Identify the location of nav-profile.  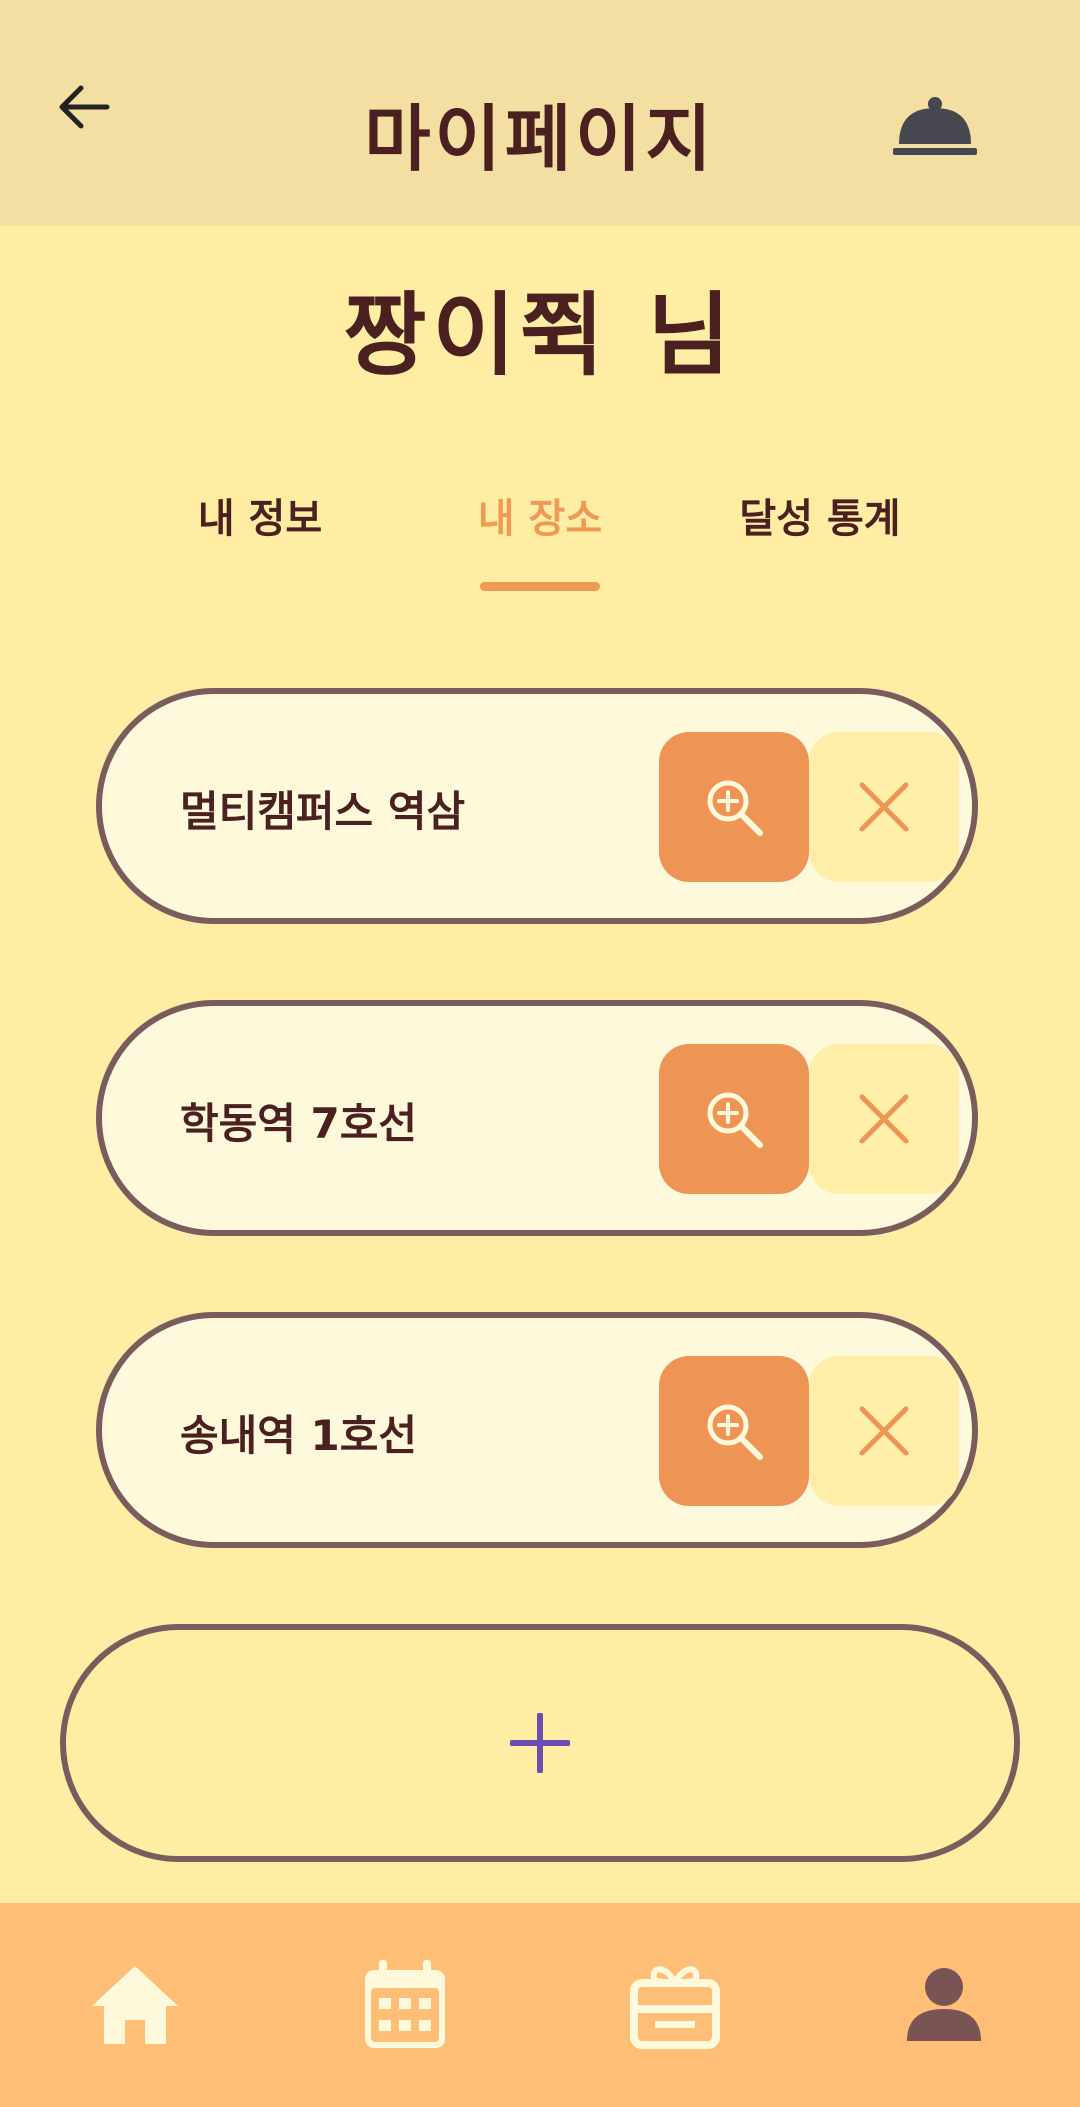
(944, 2005).